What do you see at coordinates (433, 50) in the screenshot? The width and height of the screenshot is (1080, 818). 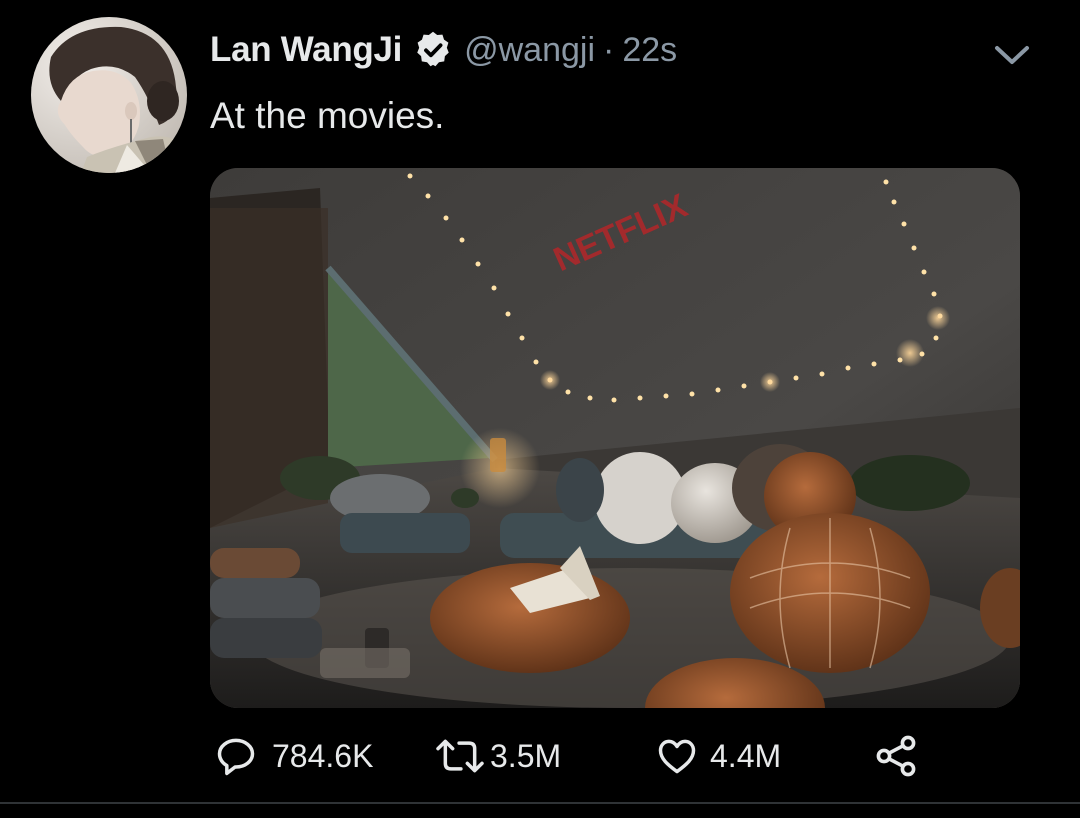 I see `verified-badge-icon` at bounding box center [433, 50].